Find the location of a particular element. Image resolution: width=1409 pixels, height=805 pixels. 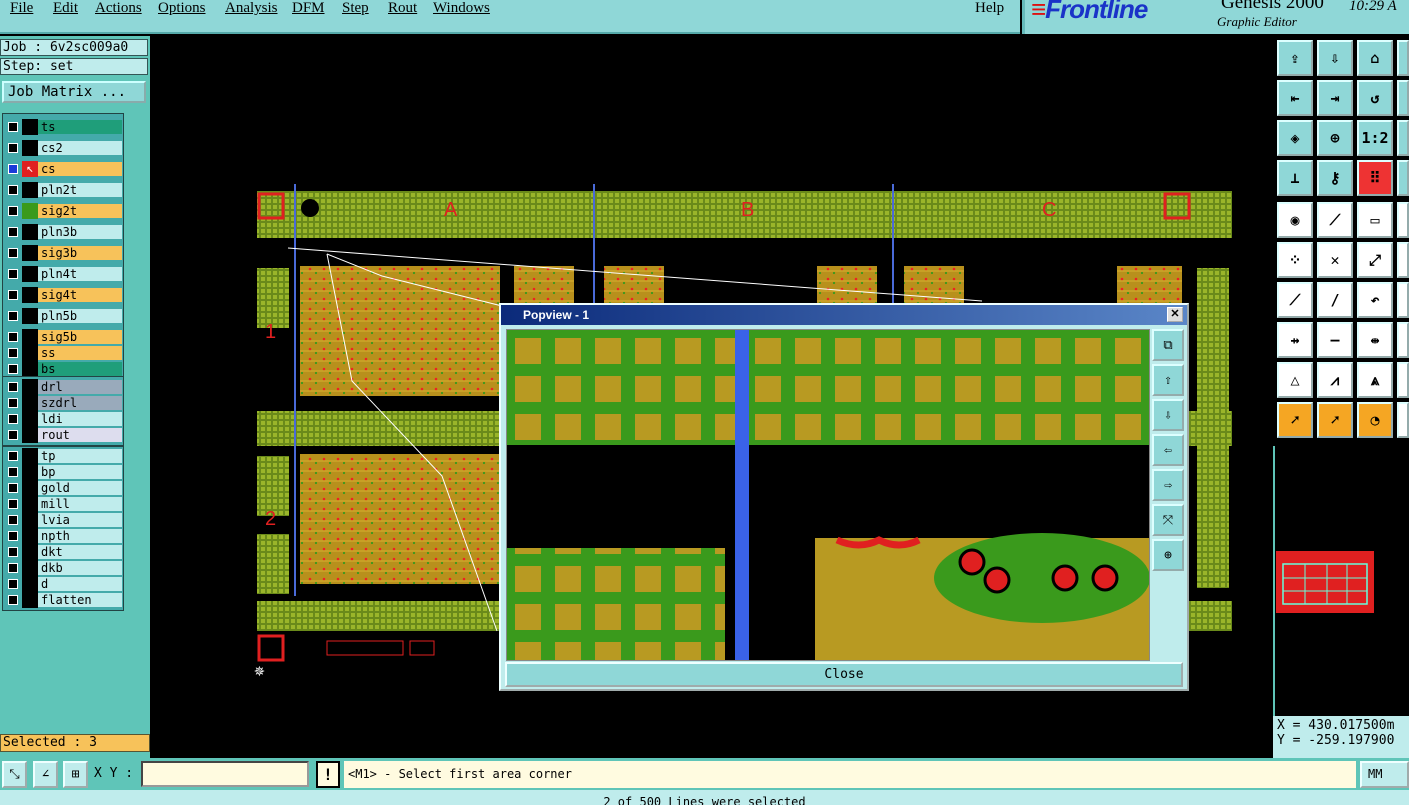

menu-step: Step is located at coordinates (355, 8).